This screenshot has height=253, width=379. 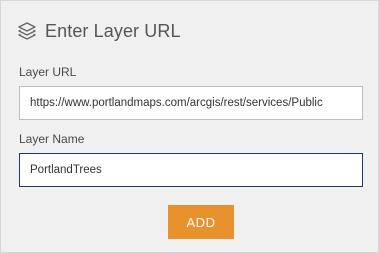 I want to click on layer-name-label: Layer Name, so click(x=52, y=139).